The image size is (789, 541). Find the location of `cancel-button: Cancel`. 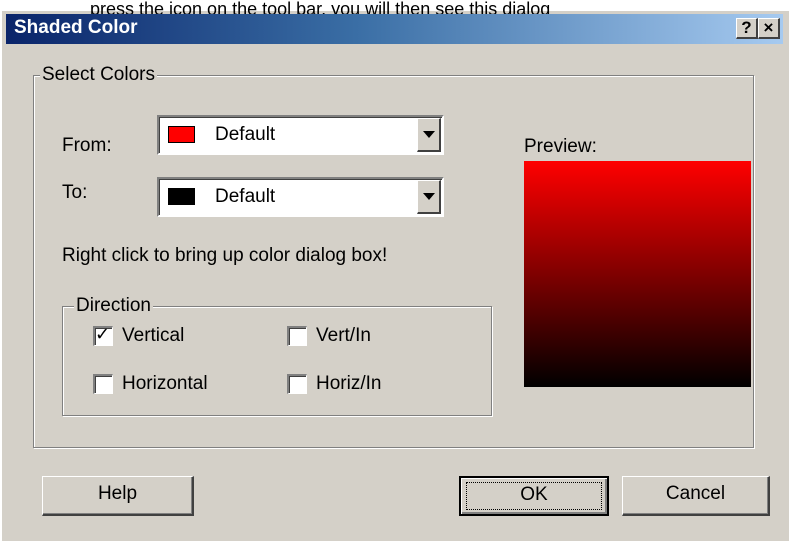

cancel-button: Cancel is located at coordinates (696, 496).